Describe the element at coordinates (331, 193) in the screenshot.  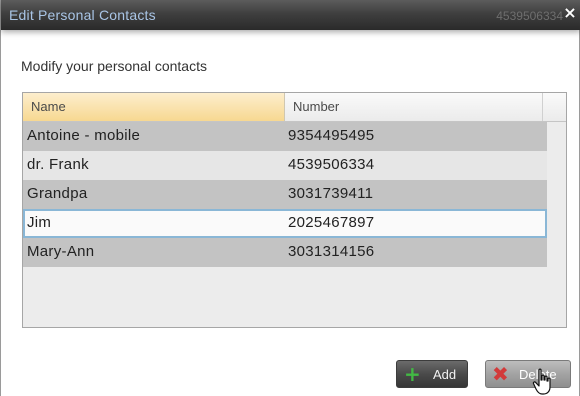
I see `contact-number: 3031739411` at that location.